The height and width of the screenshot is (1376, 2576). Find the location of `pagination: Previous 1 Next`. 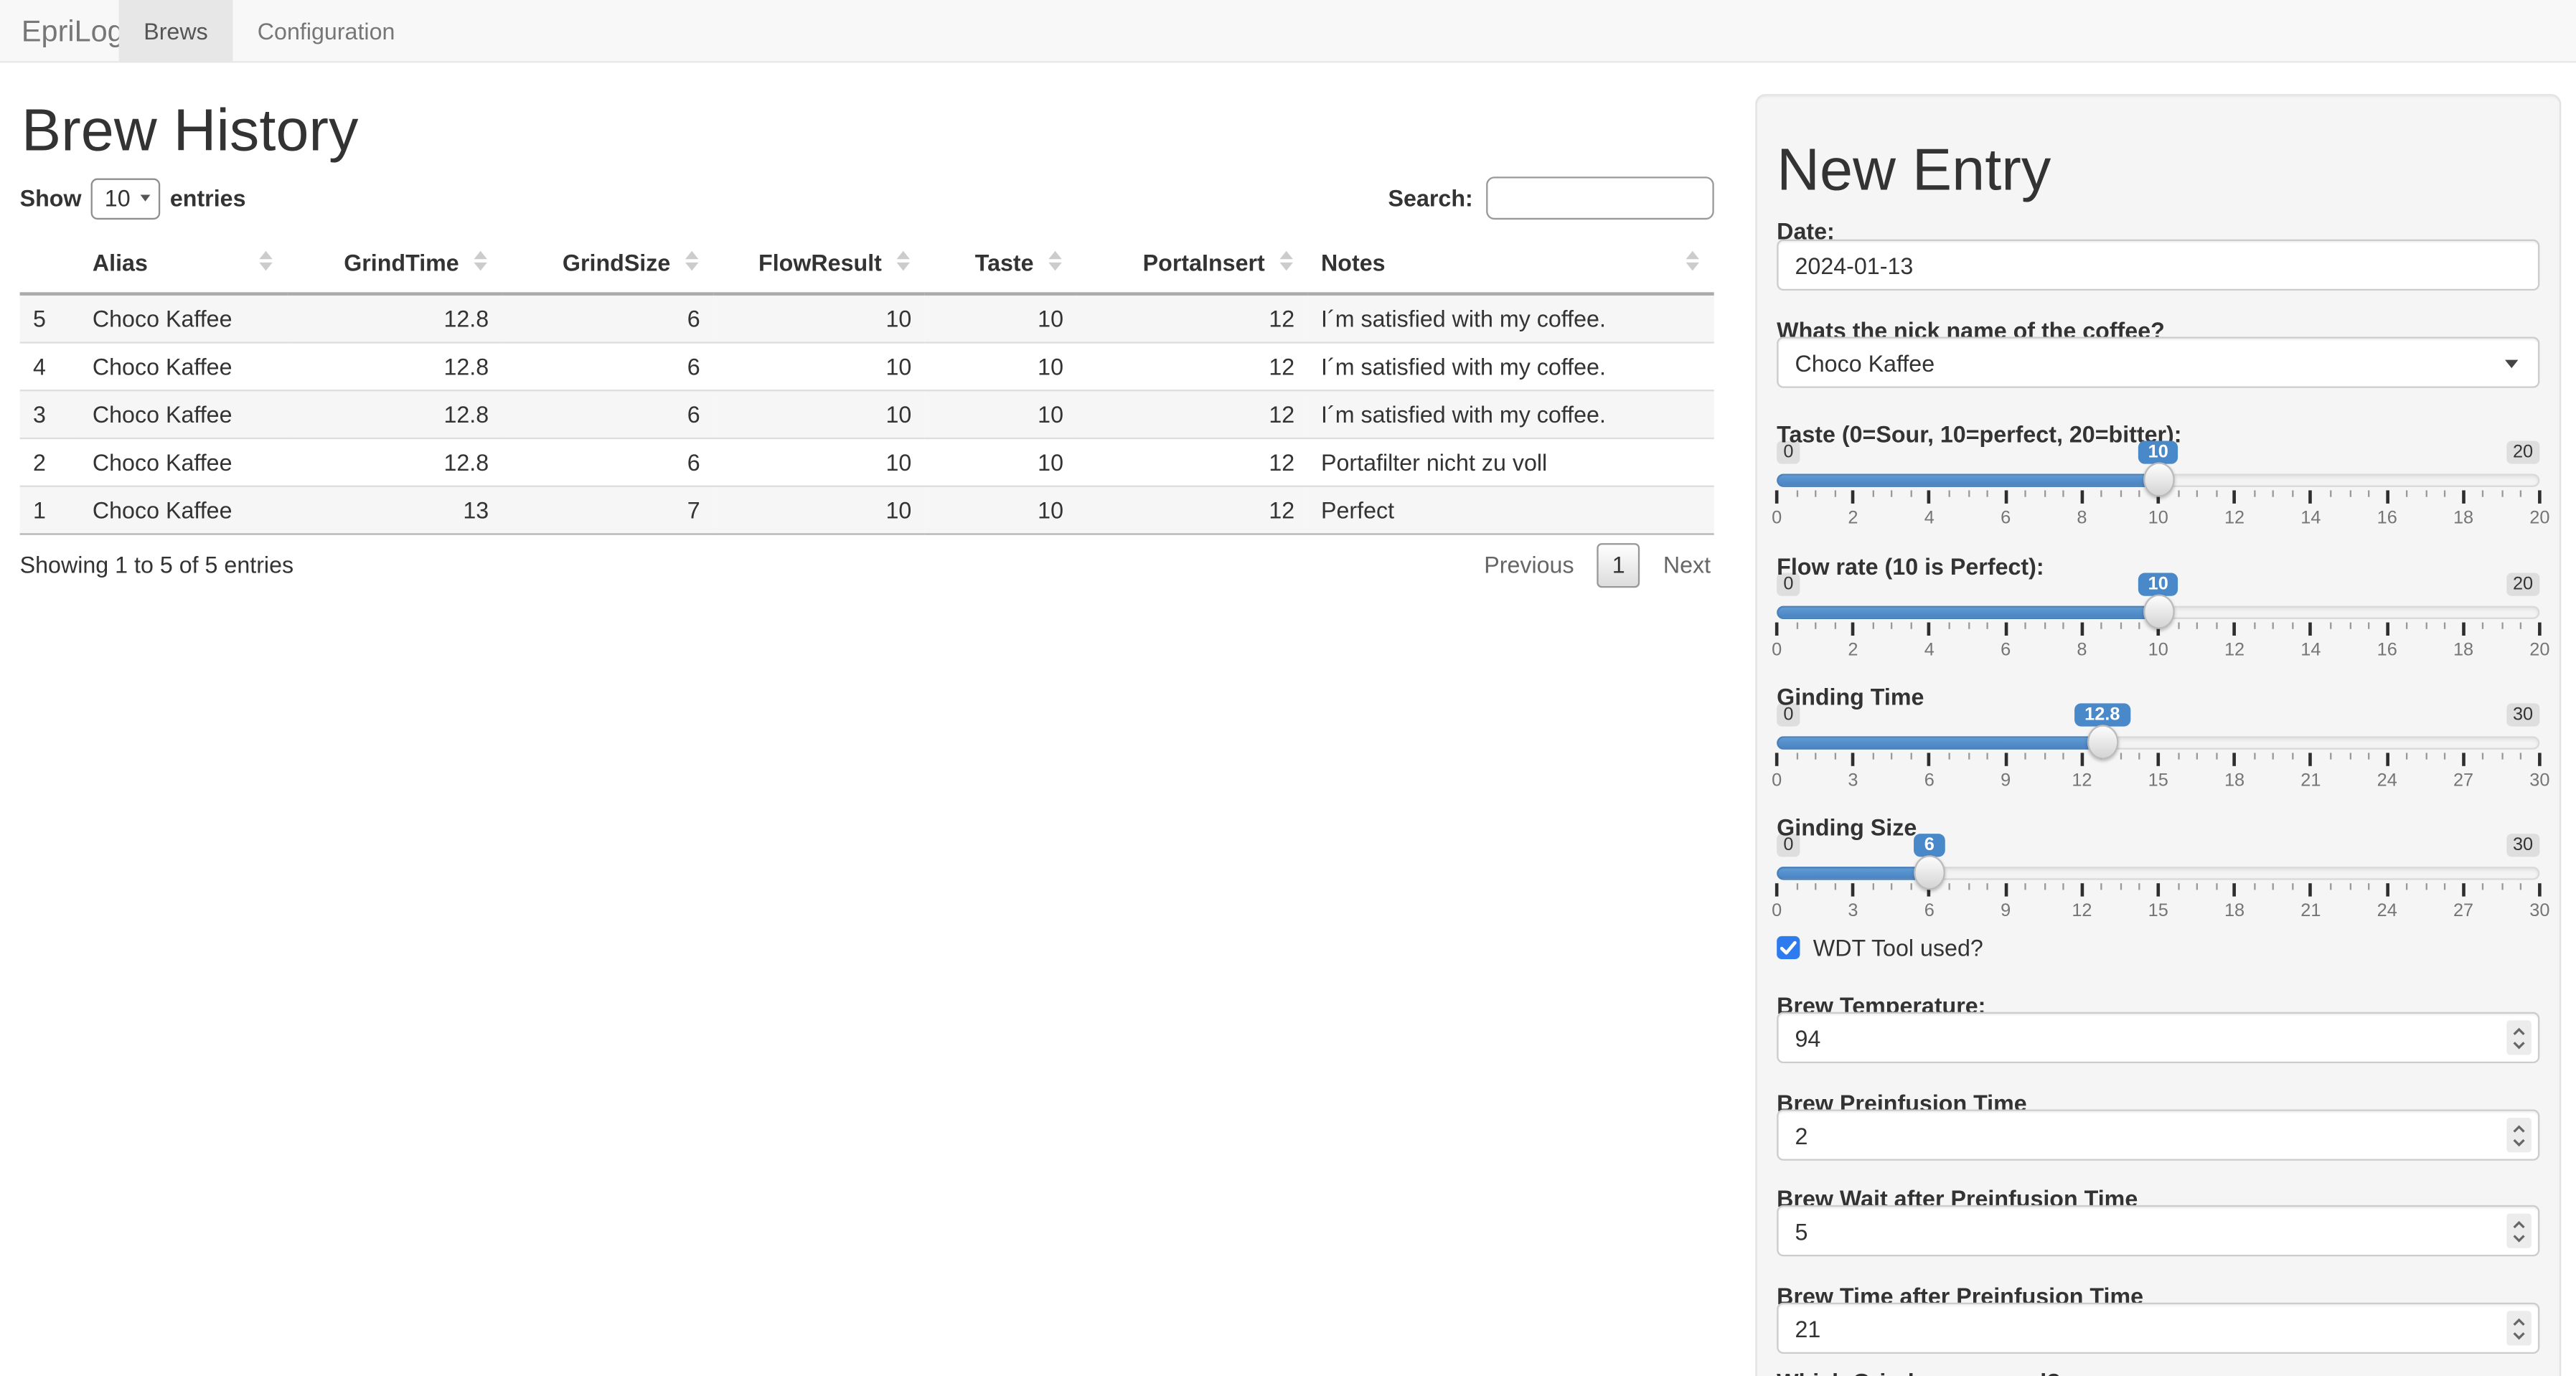

pagination: Previous 1 Next is located at coordinates (1597, 564).